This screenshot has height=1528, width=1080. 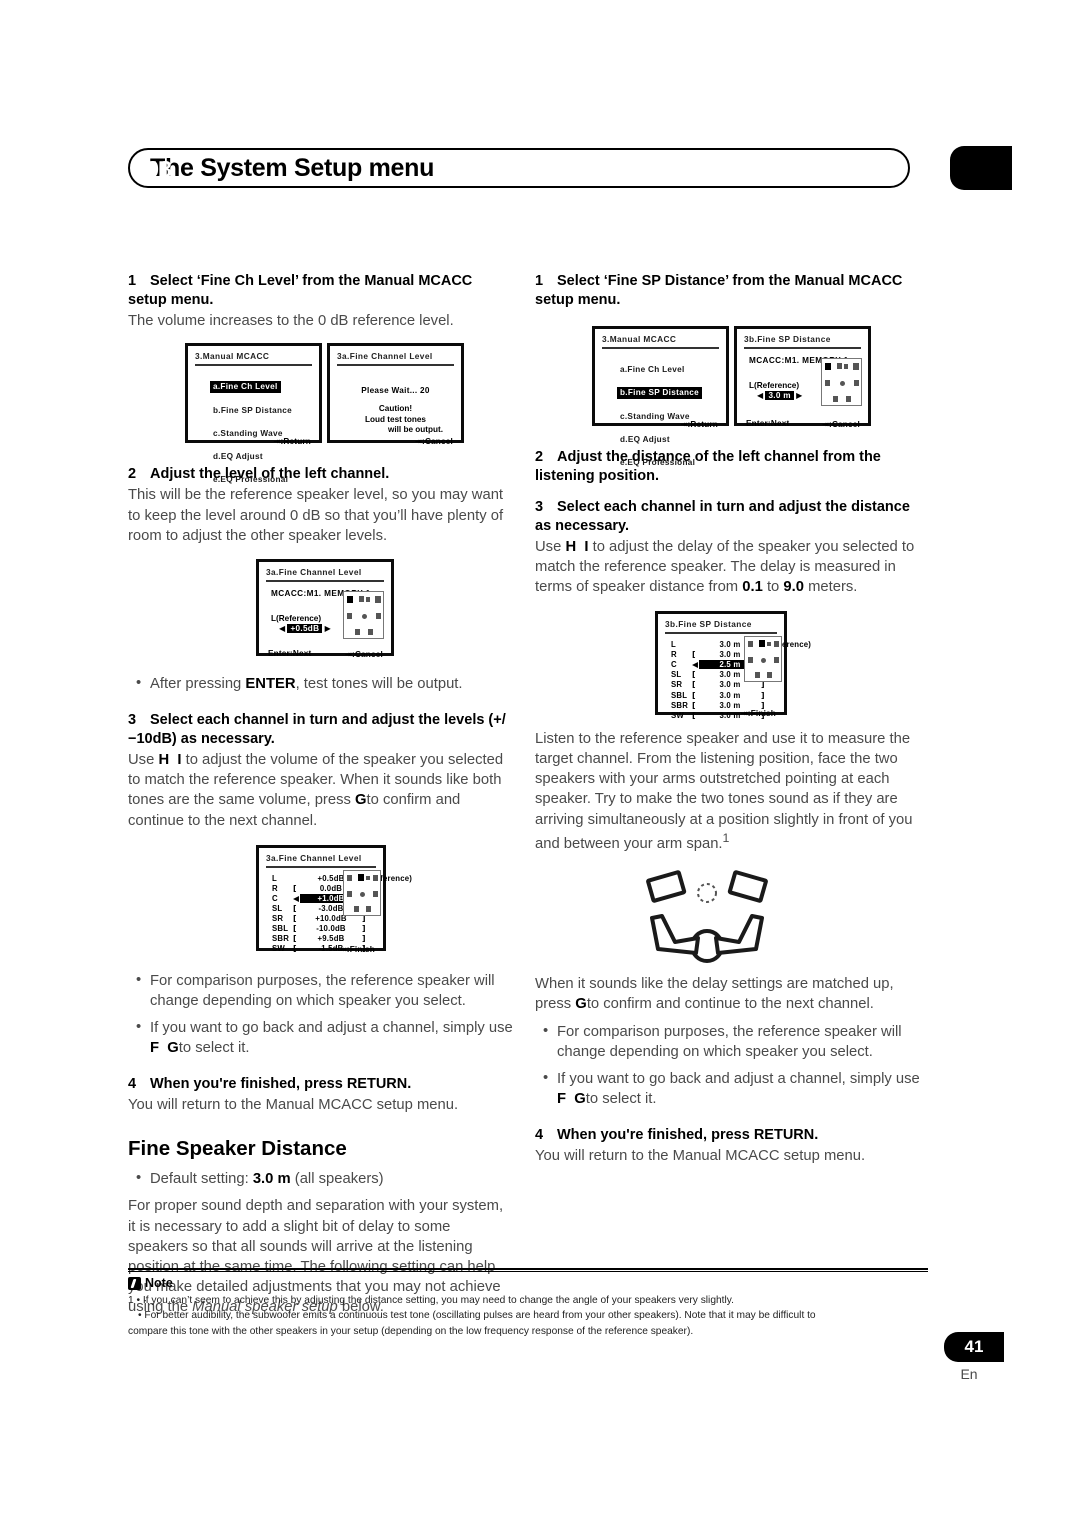 What do you see at coordinates (707, 892) in the screenshot?
I see `target-position-icon` at bounding box center [707, 892].